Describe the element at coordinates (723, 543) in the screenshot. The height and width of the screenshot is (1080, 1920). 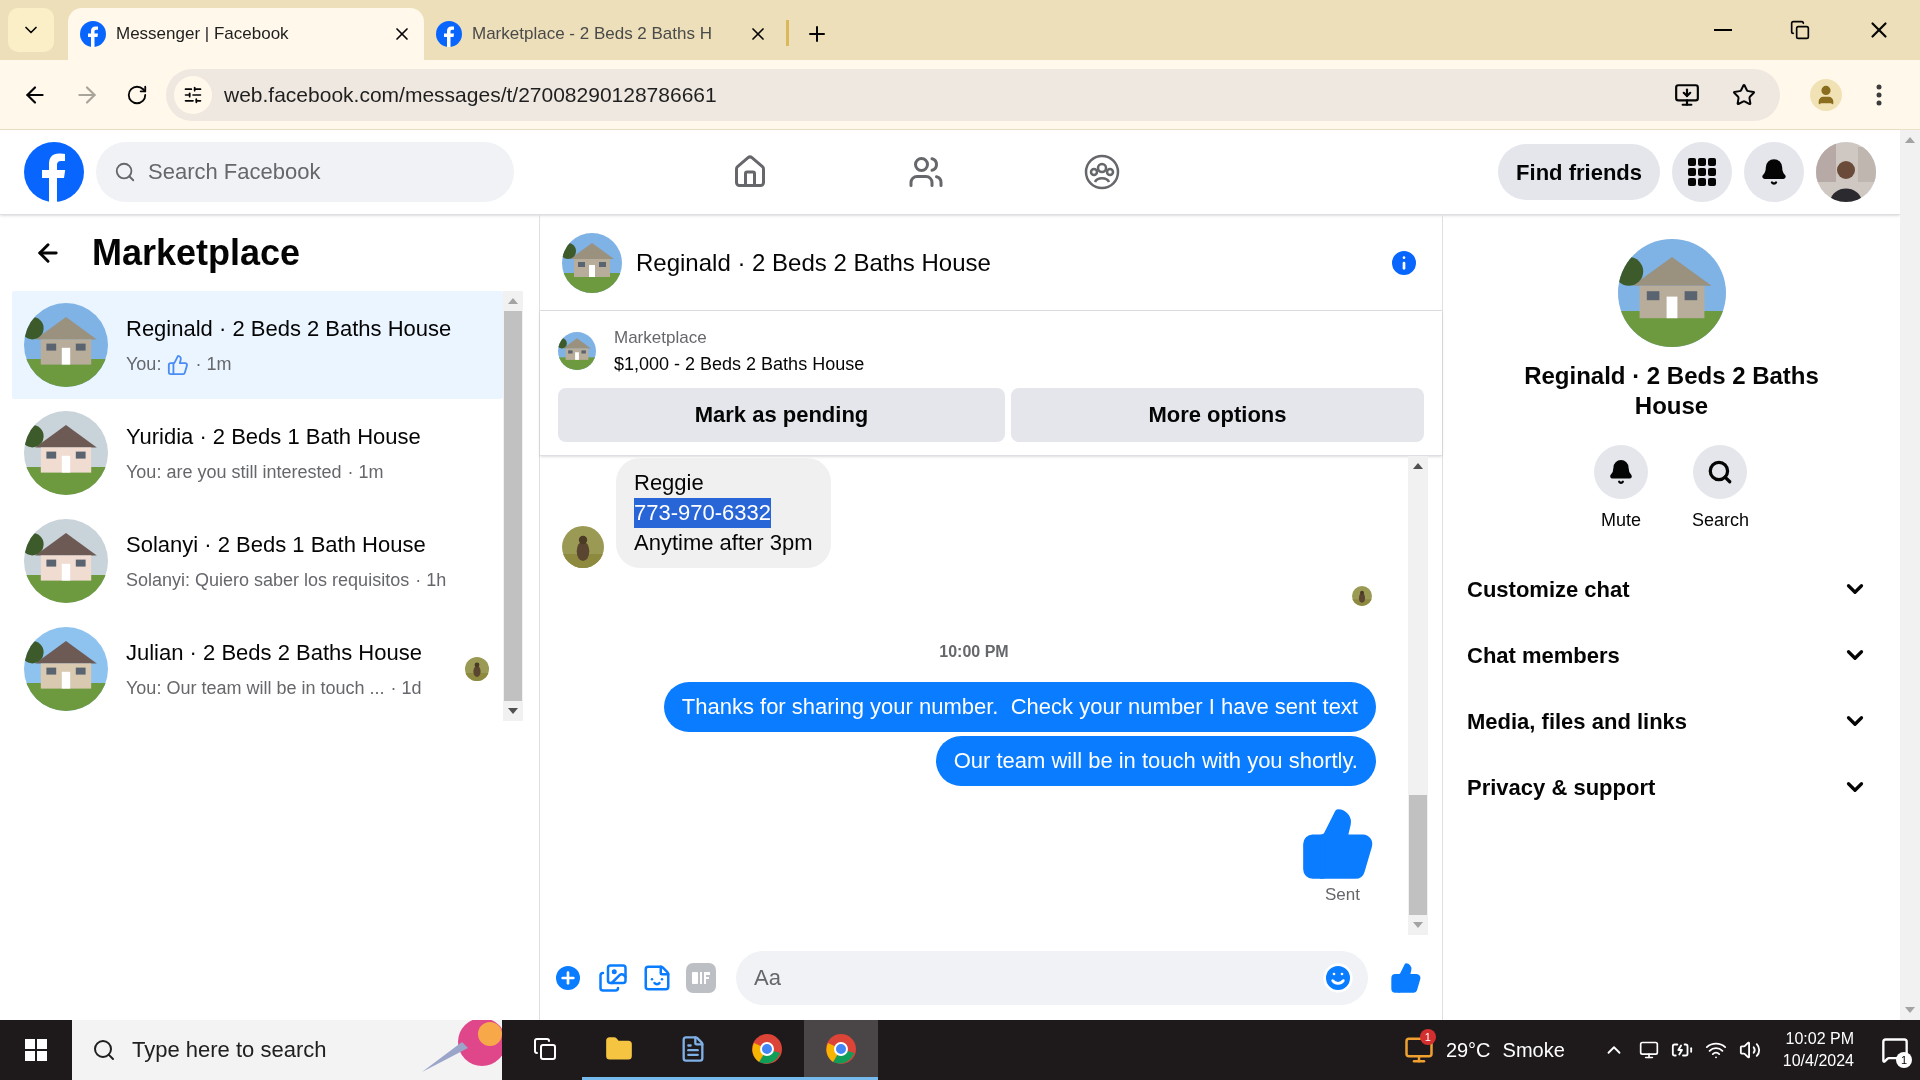
I see `message-line: Anytime after 3pm` at that location.